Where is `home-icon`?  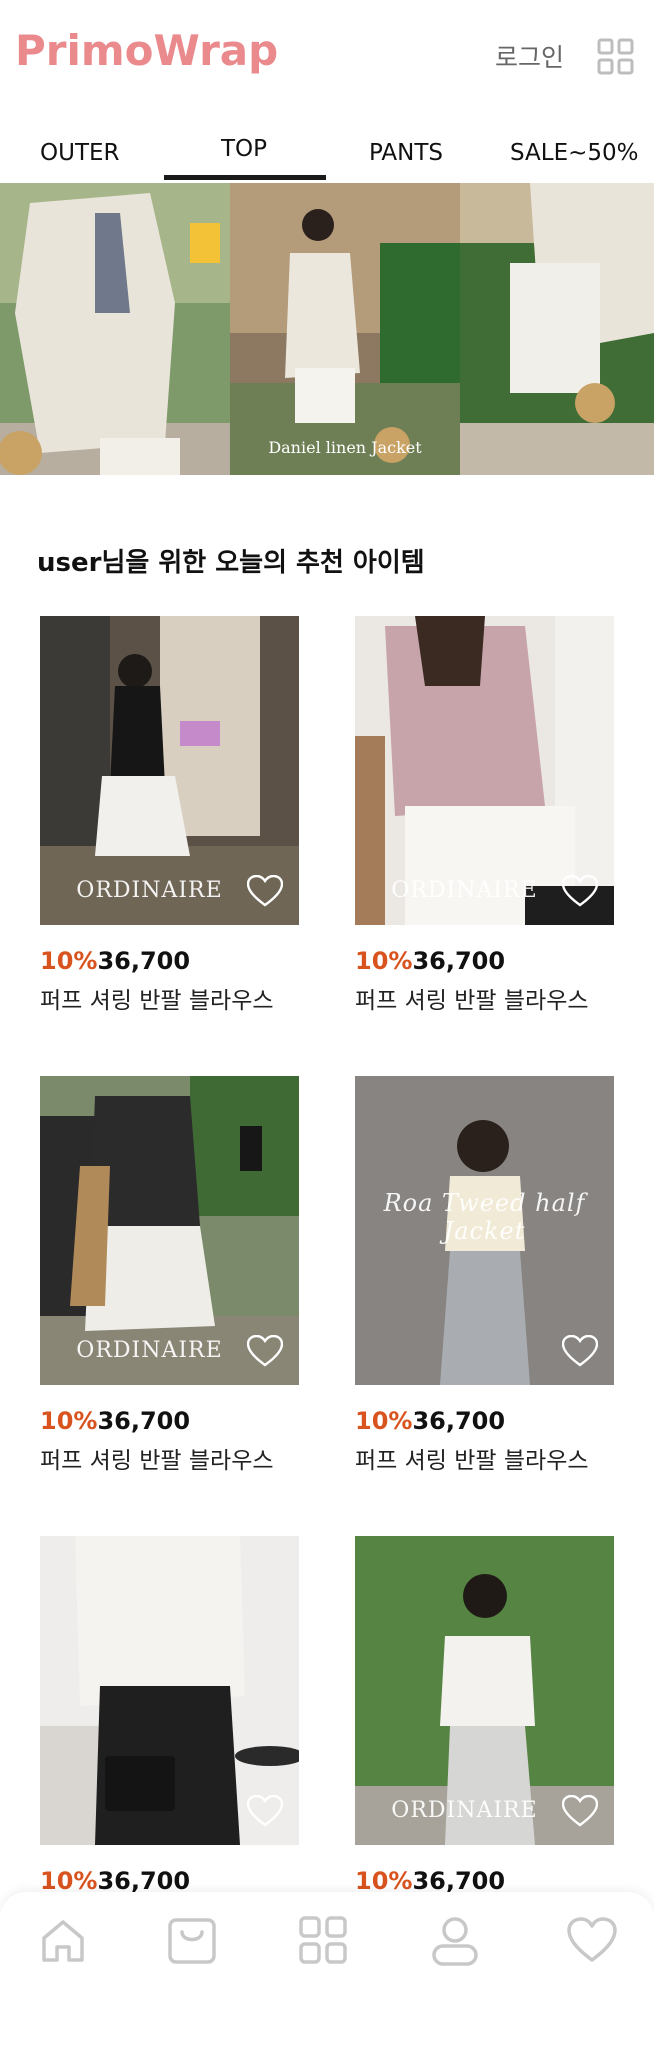
home-icon is located at coordinates (63, 1941).